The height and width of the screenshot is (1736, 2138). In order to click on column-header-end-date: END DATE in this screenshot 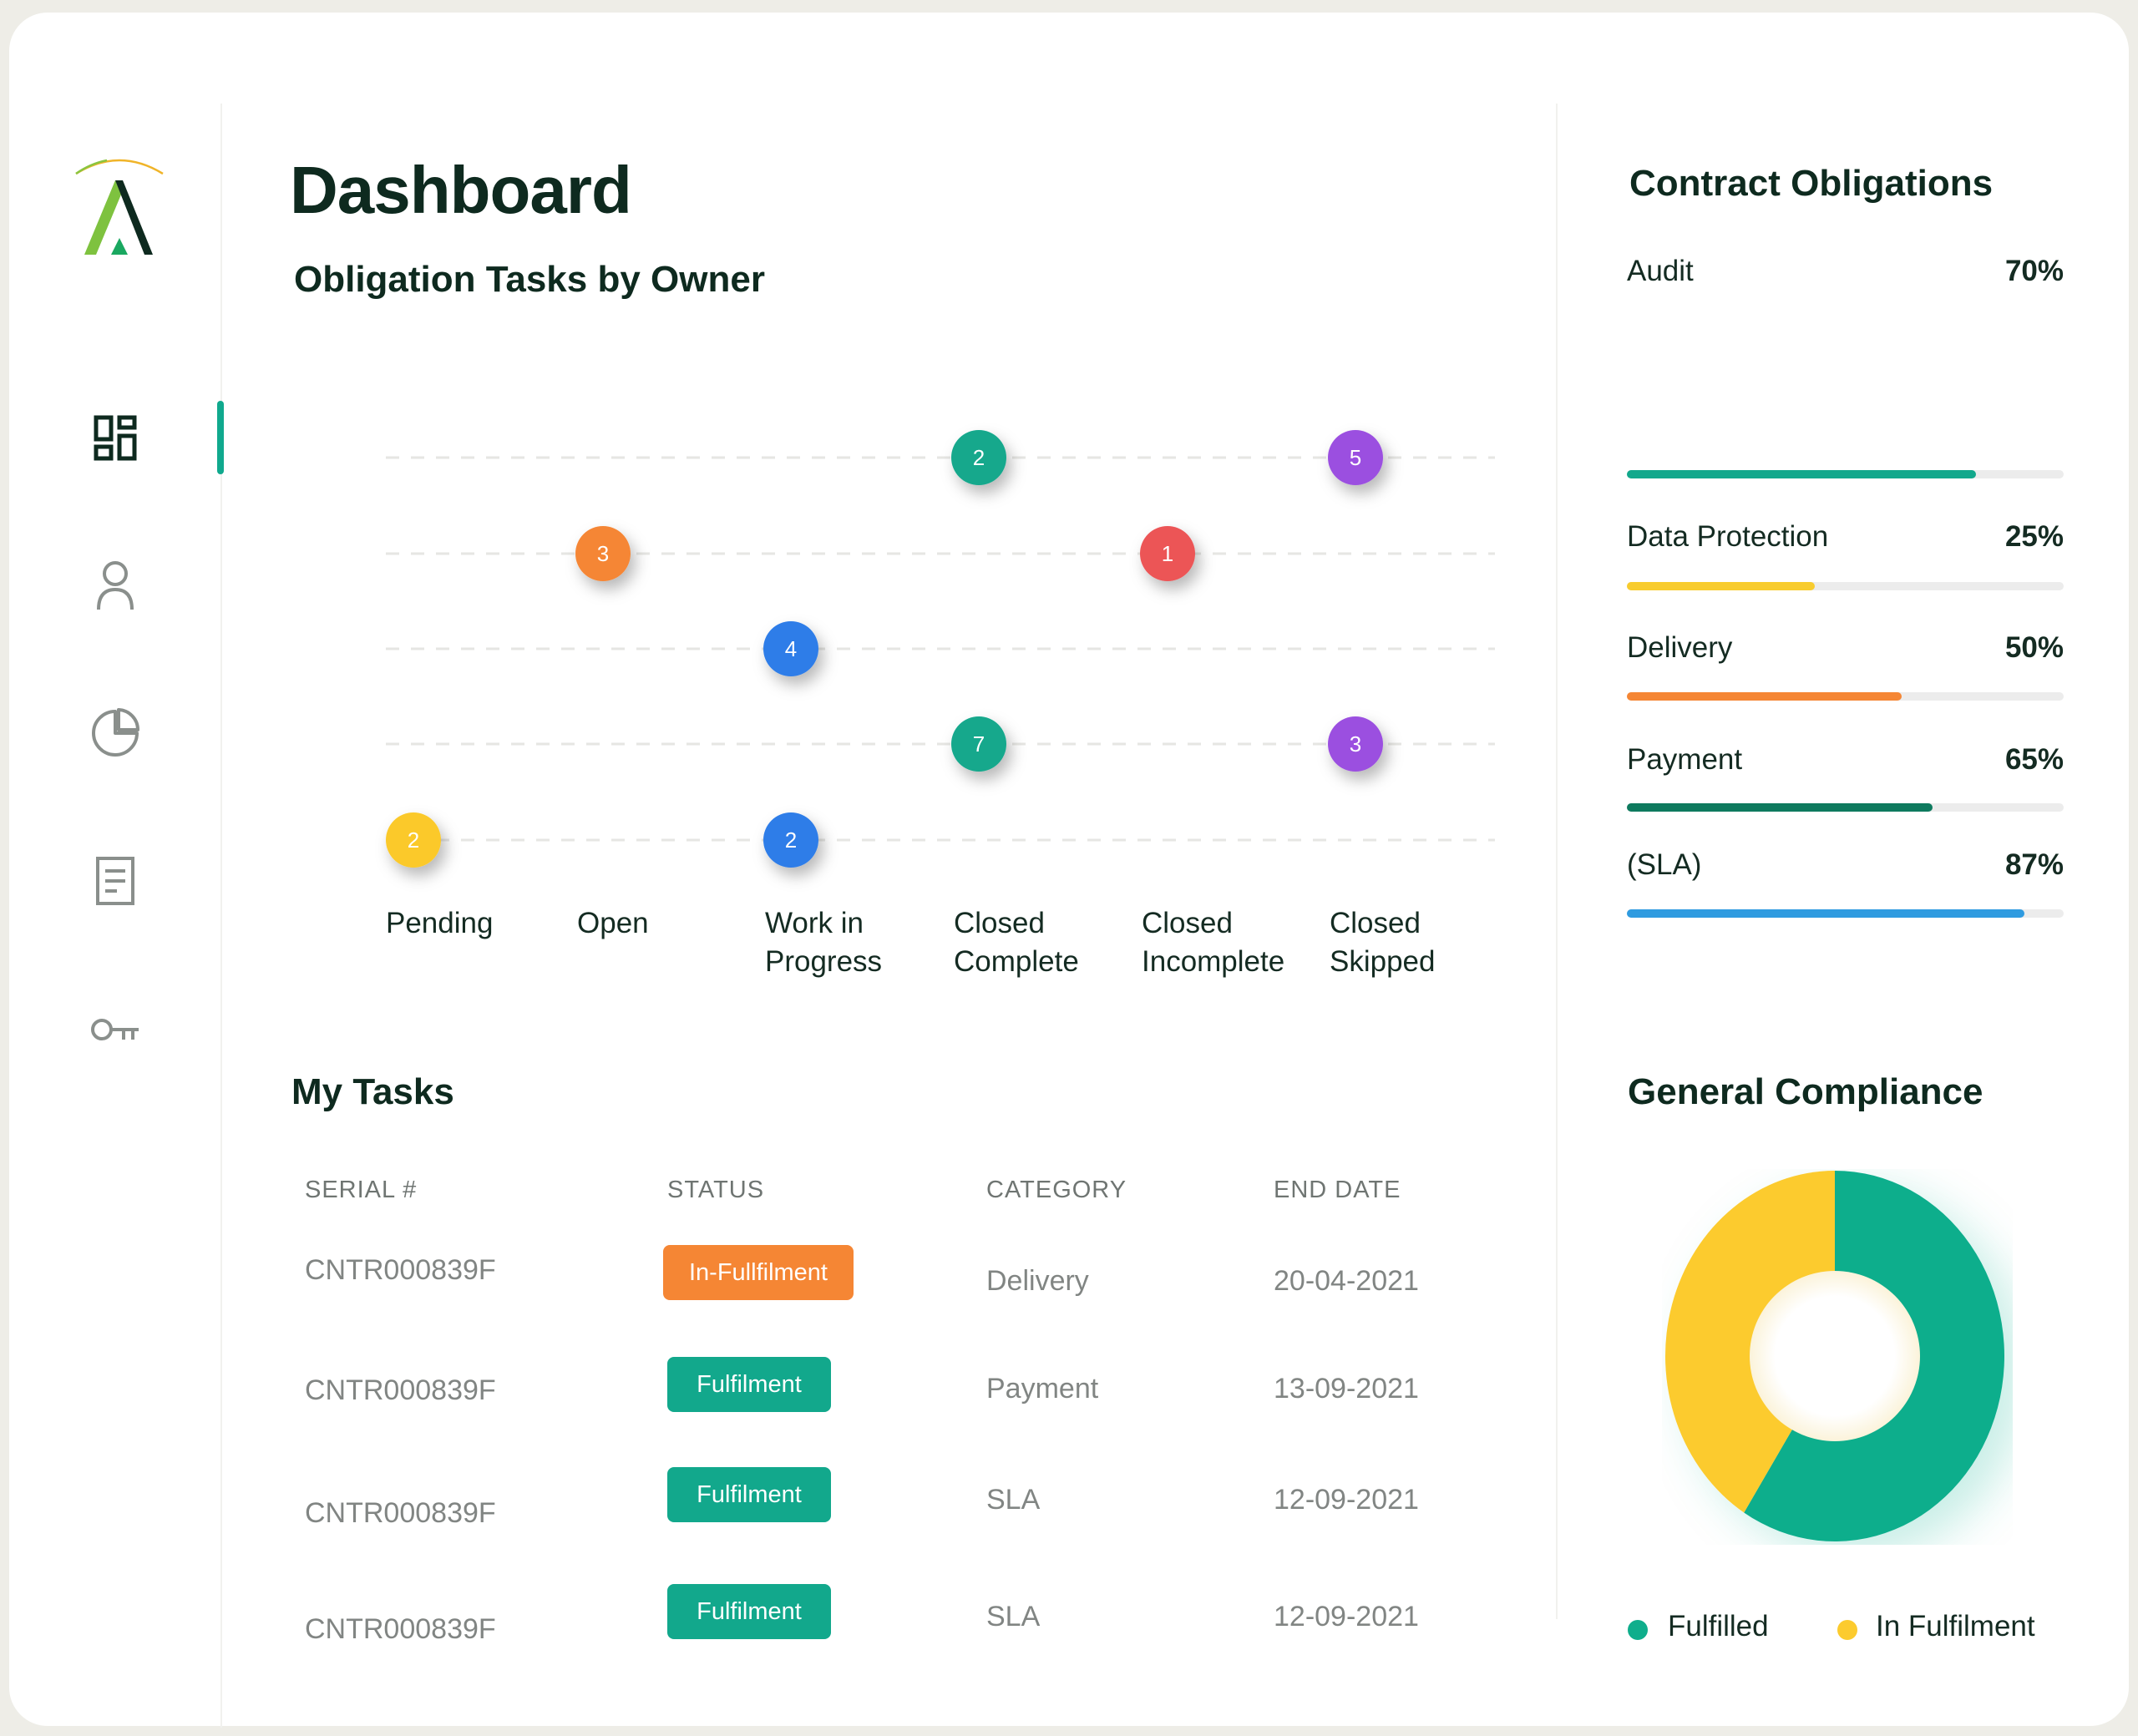, I will do `click(1338, 1190)`.